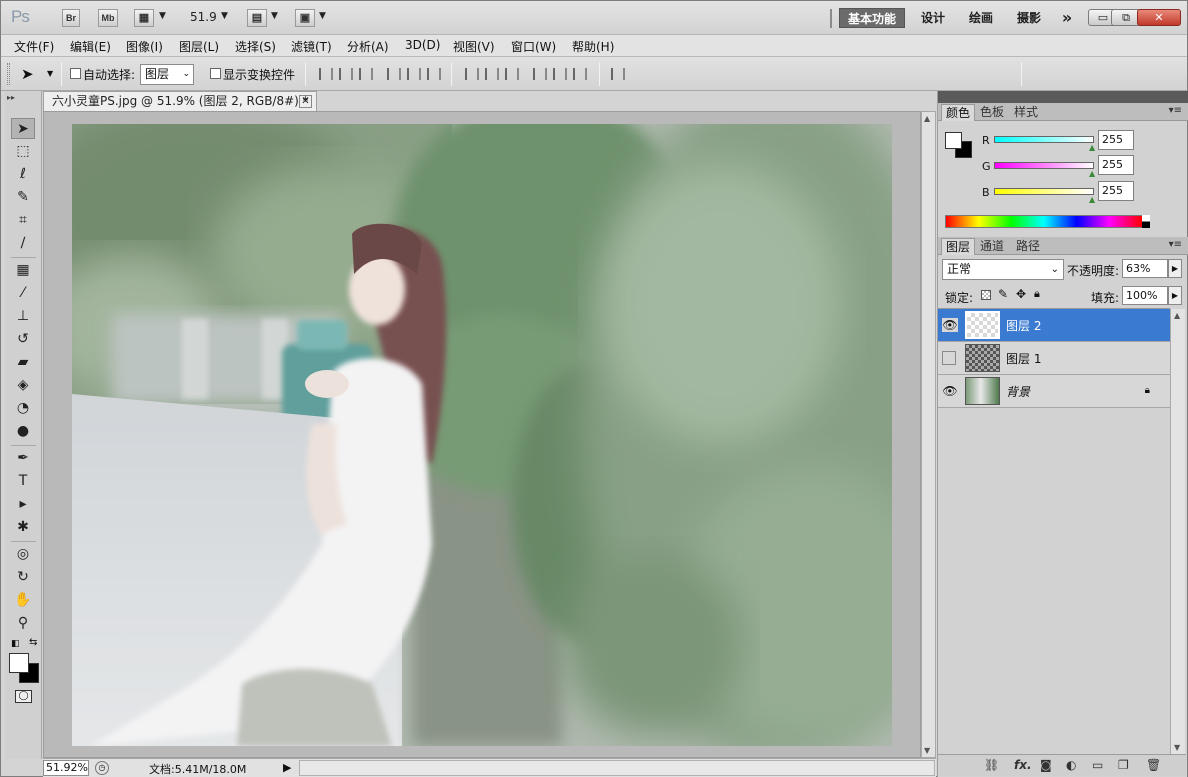 The height and width of the screenshot is (777, 1188). What do you see at coordinates (1054, 391) in the screenshot?
I see `layer-row: 👁︎ 背景 🔒︎` at bounding box center [1054, 391].